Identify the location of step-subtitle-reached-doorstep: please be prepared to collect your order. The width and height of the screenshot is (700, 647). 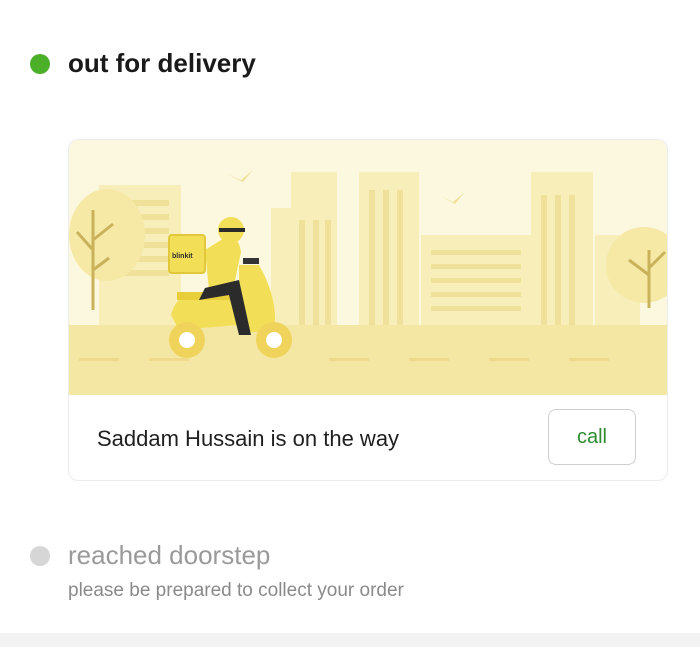
(236, 590).